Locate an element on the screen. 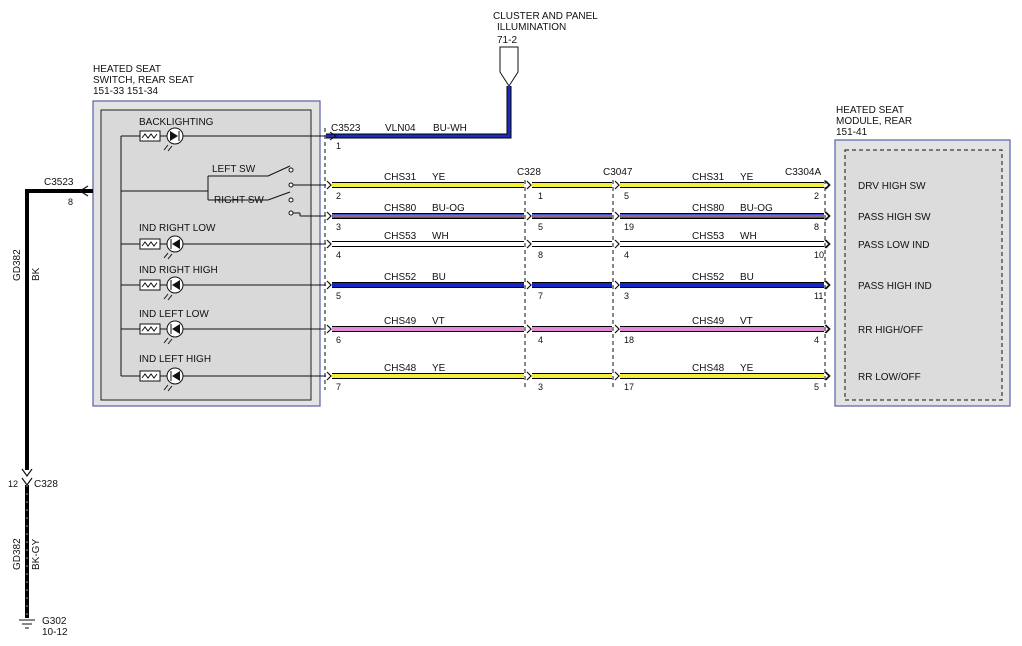  vln04-circuit-label: VLN04 is located at coordinates (400, 128).